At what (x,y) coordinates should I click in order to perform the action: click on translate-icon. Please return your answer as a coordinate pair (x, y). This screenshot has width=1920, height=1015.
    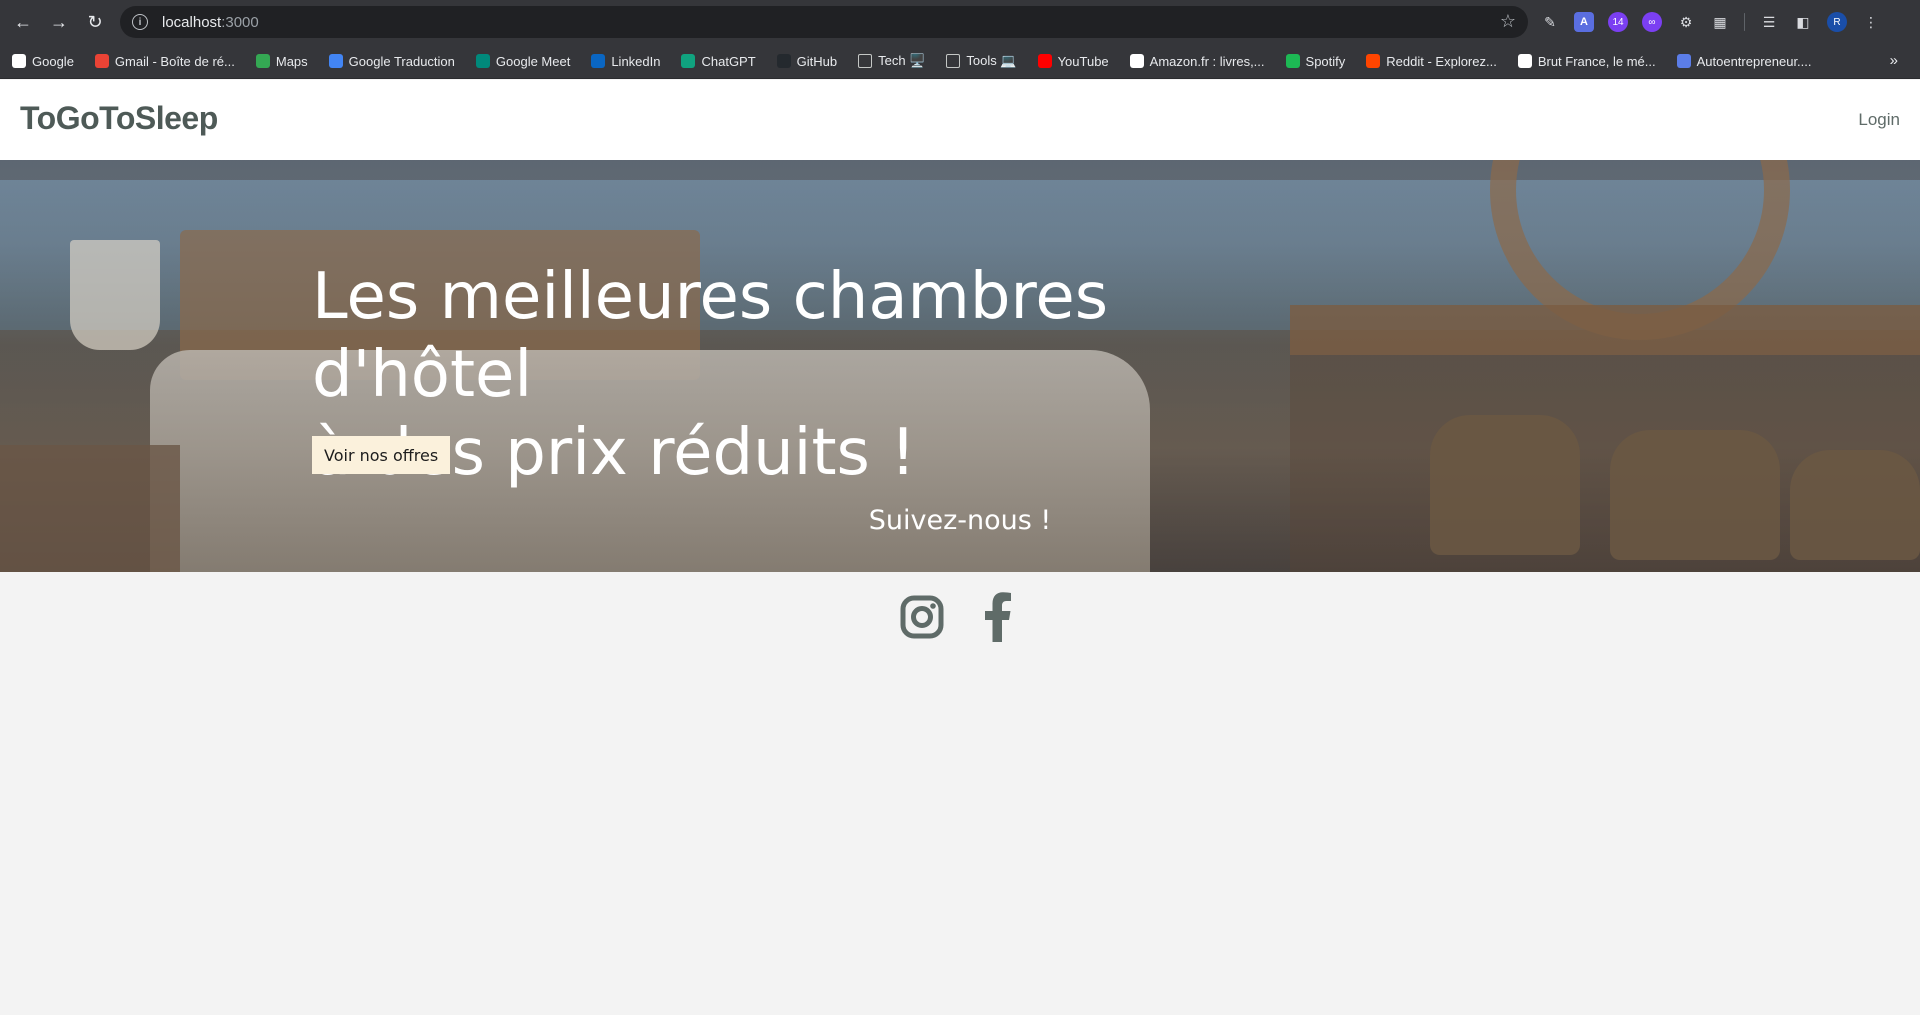
    Looking at the image, I should click on (335, 61).